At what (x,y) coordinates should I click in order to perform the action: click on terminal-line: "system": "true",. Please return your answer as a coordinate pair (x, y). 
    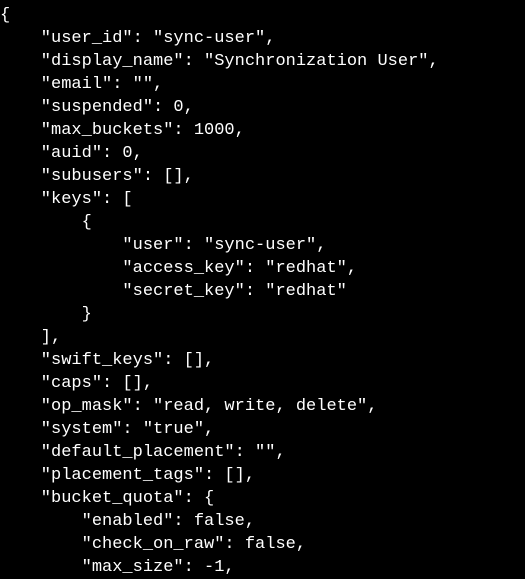
    Looking at the image, I should click on (107, 429).